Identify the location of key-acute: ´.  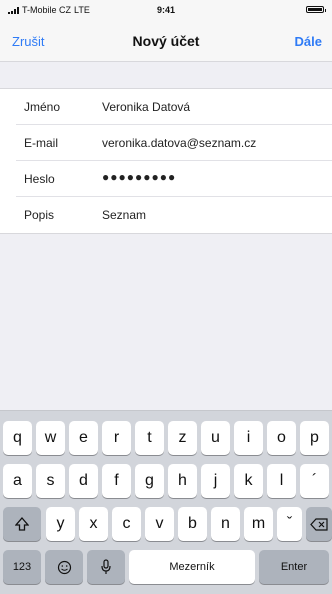
(314, 481).